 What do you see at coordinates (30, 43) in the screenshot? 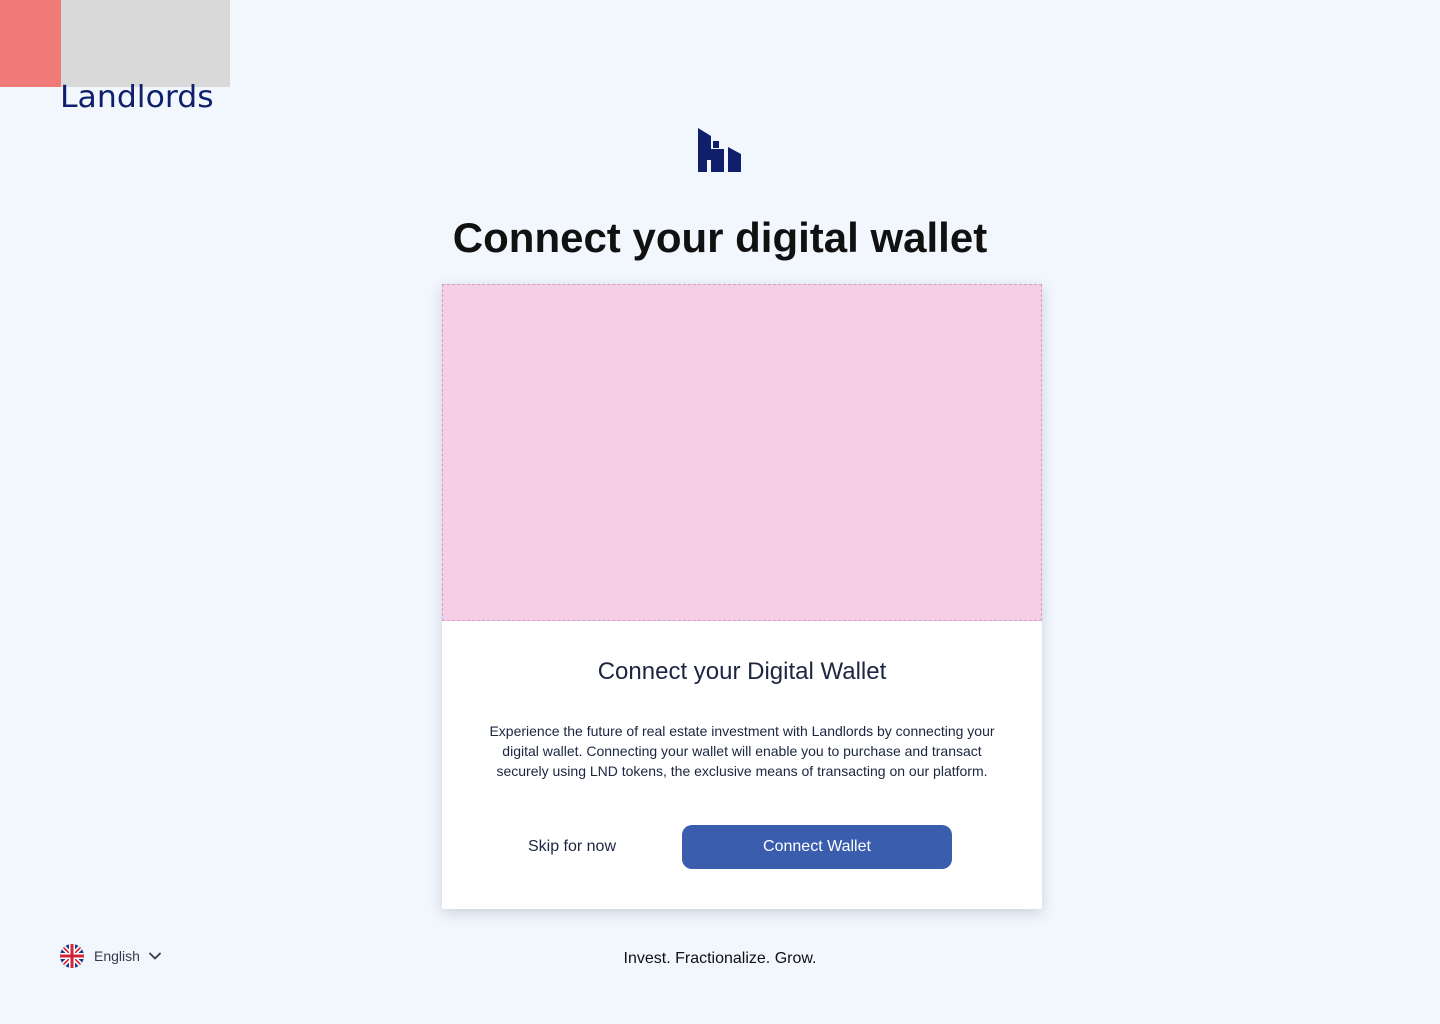
I see `corner-accent-red` at bounding box center [30, 43].